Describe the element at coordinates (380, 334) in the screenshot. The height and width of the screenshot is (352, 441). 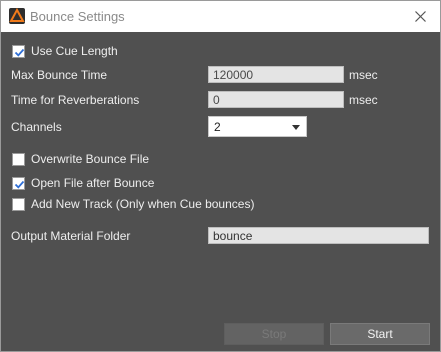
I see `start-button: Start` at that location.